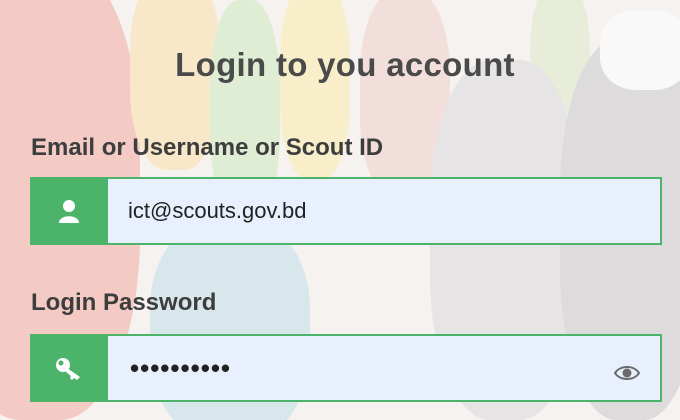  Describe the element at coordinates (385, 368) in the screenshot. I see `password-input: ••••••••••` at that location.